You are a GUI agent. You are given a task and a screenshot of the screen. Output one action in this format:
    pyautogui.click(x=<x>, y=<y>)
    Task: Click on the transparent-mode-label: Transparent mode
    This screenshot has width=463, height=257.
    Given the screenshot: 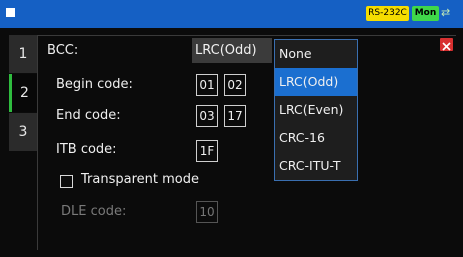 What is the action you would take?
    pyautogui.click(x=140, y=179)
    